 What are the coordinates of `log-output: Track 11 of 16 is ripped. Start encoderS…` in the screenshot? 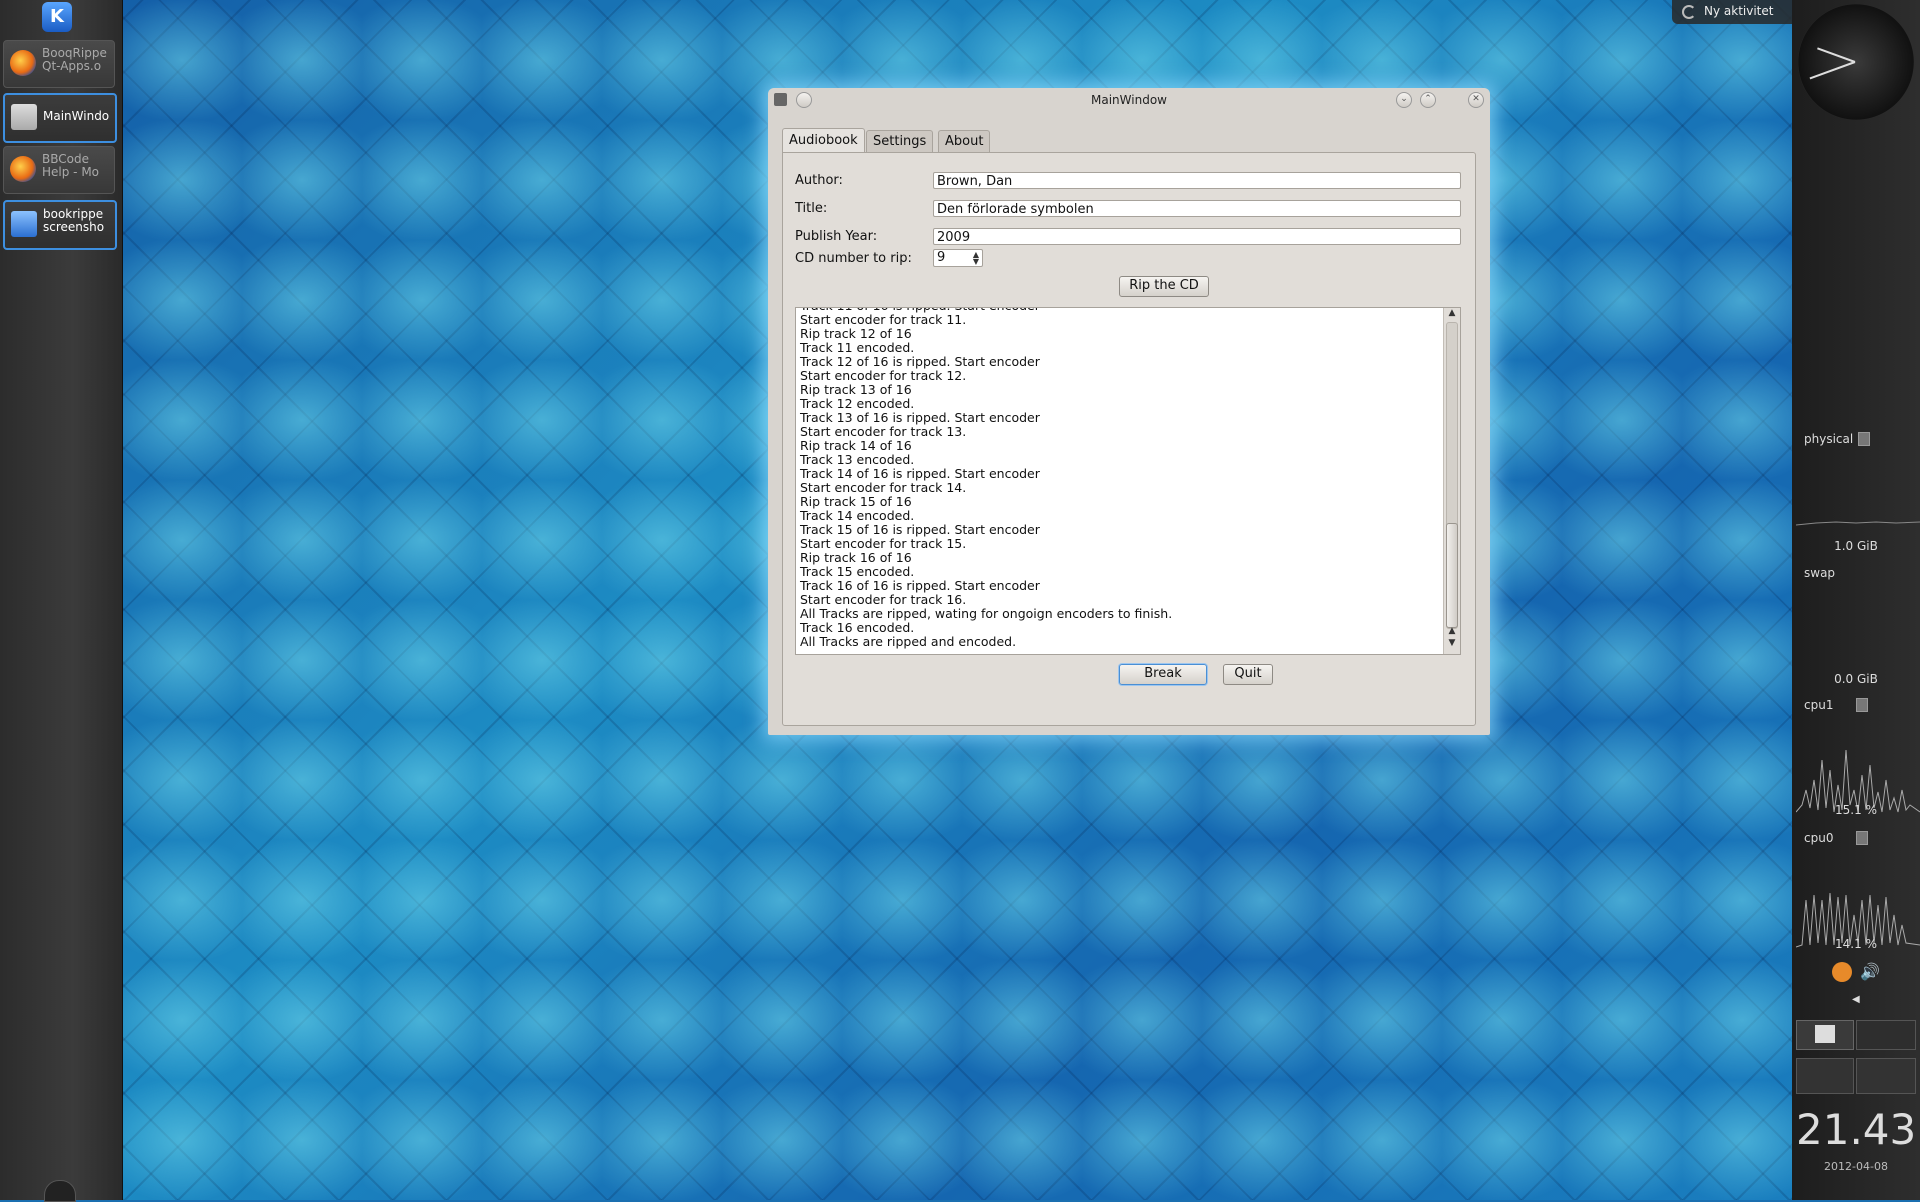 It's located at (1128, 481).